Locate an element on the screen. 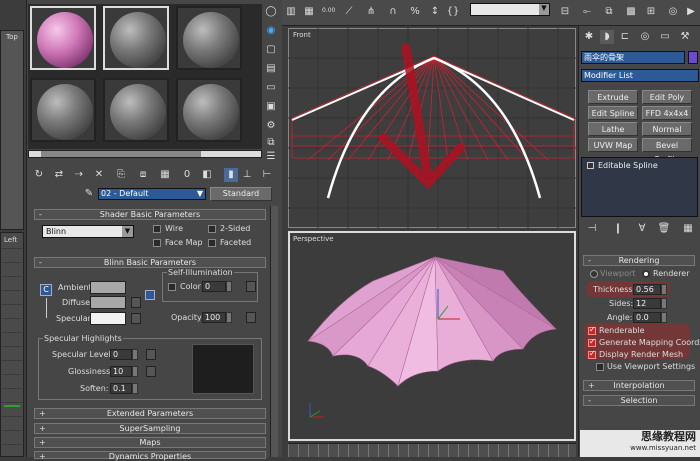 The image size is (700, 461). configure-sets-icon: ▦ is located at coordinates (688, 229).